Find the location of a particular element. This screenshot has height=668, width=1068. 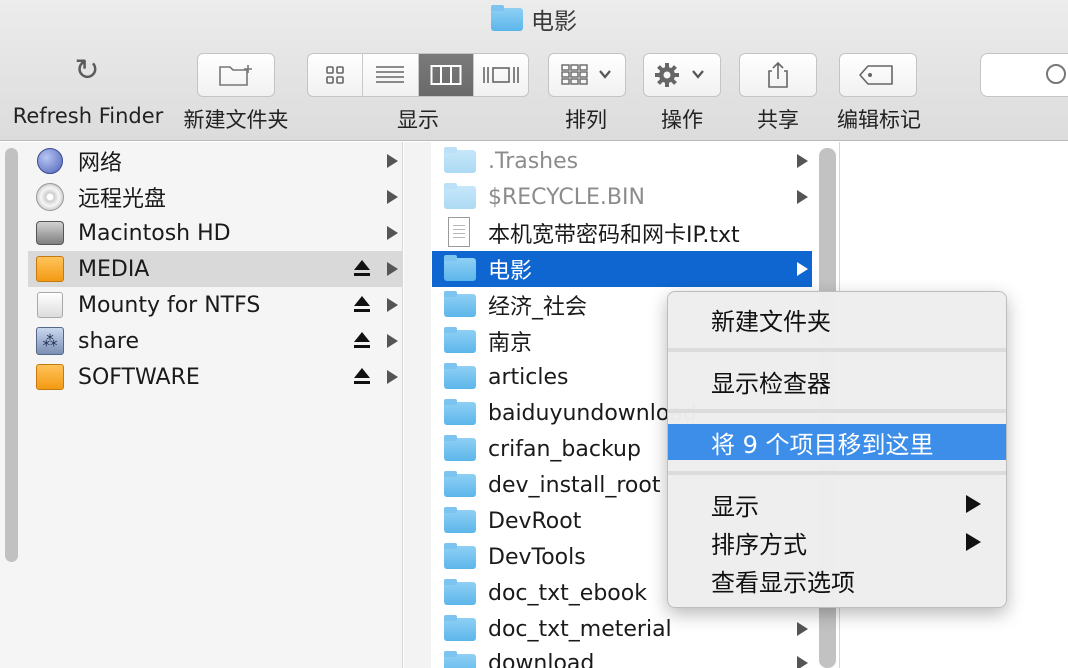

menu-item-view-options: 查看显示选项 is located at coordinates (837, 580).